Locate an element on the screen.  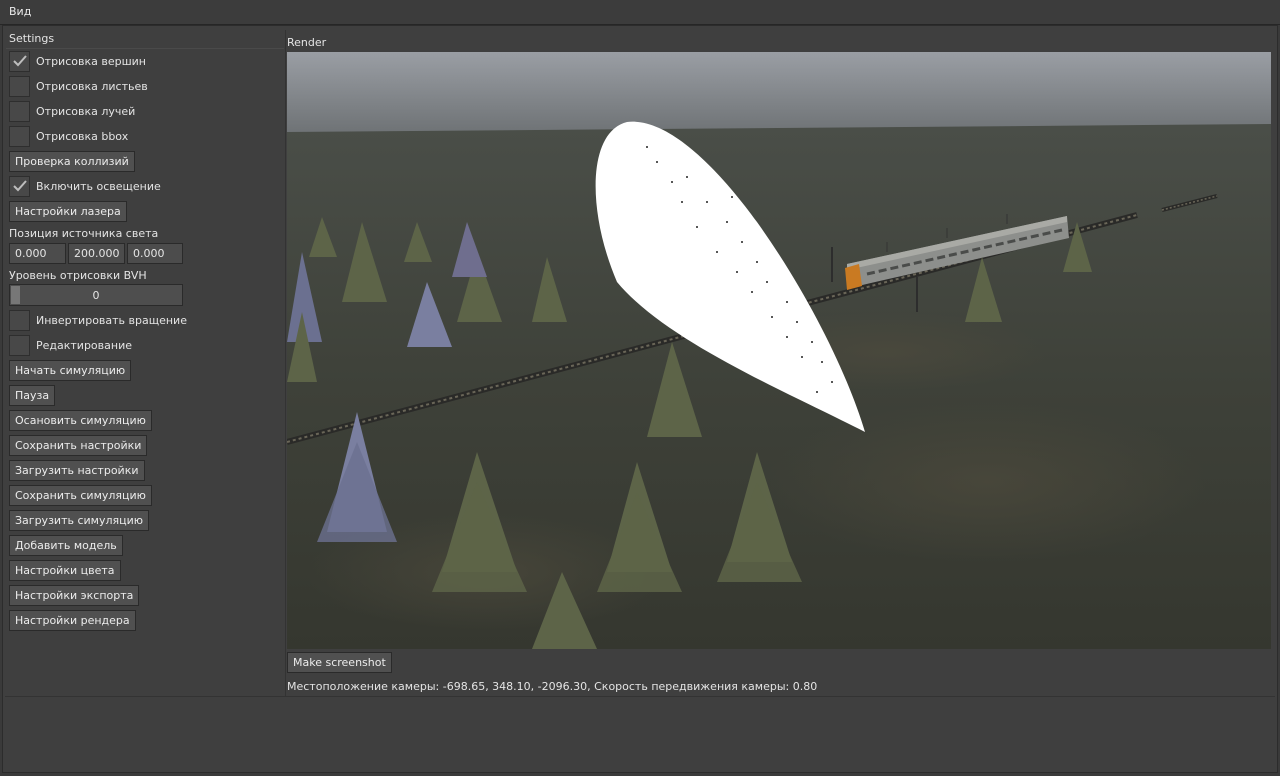
settings-divider is located at coordinates (145, 48).